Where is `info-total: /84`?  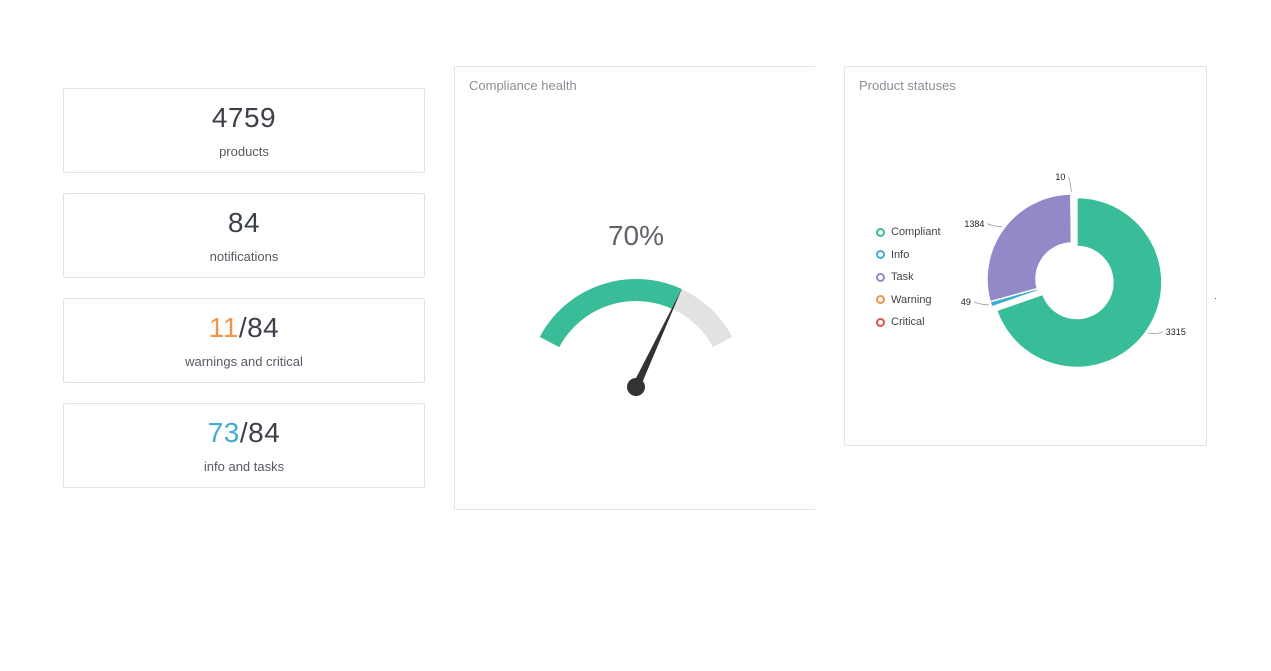 info-total: /84 is located at coordinates (260, 432).